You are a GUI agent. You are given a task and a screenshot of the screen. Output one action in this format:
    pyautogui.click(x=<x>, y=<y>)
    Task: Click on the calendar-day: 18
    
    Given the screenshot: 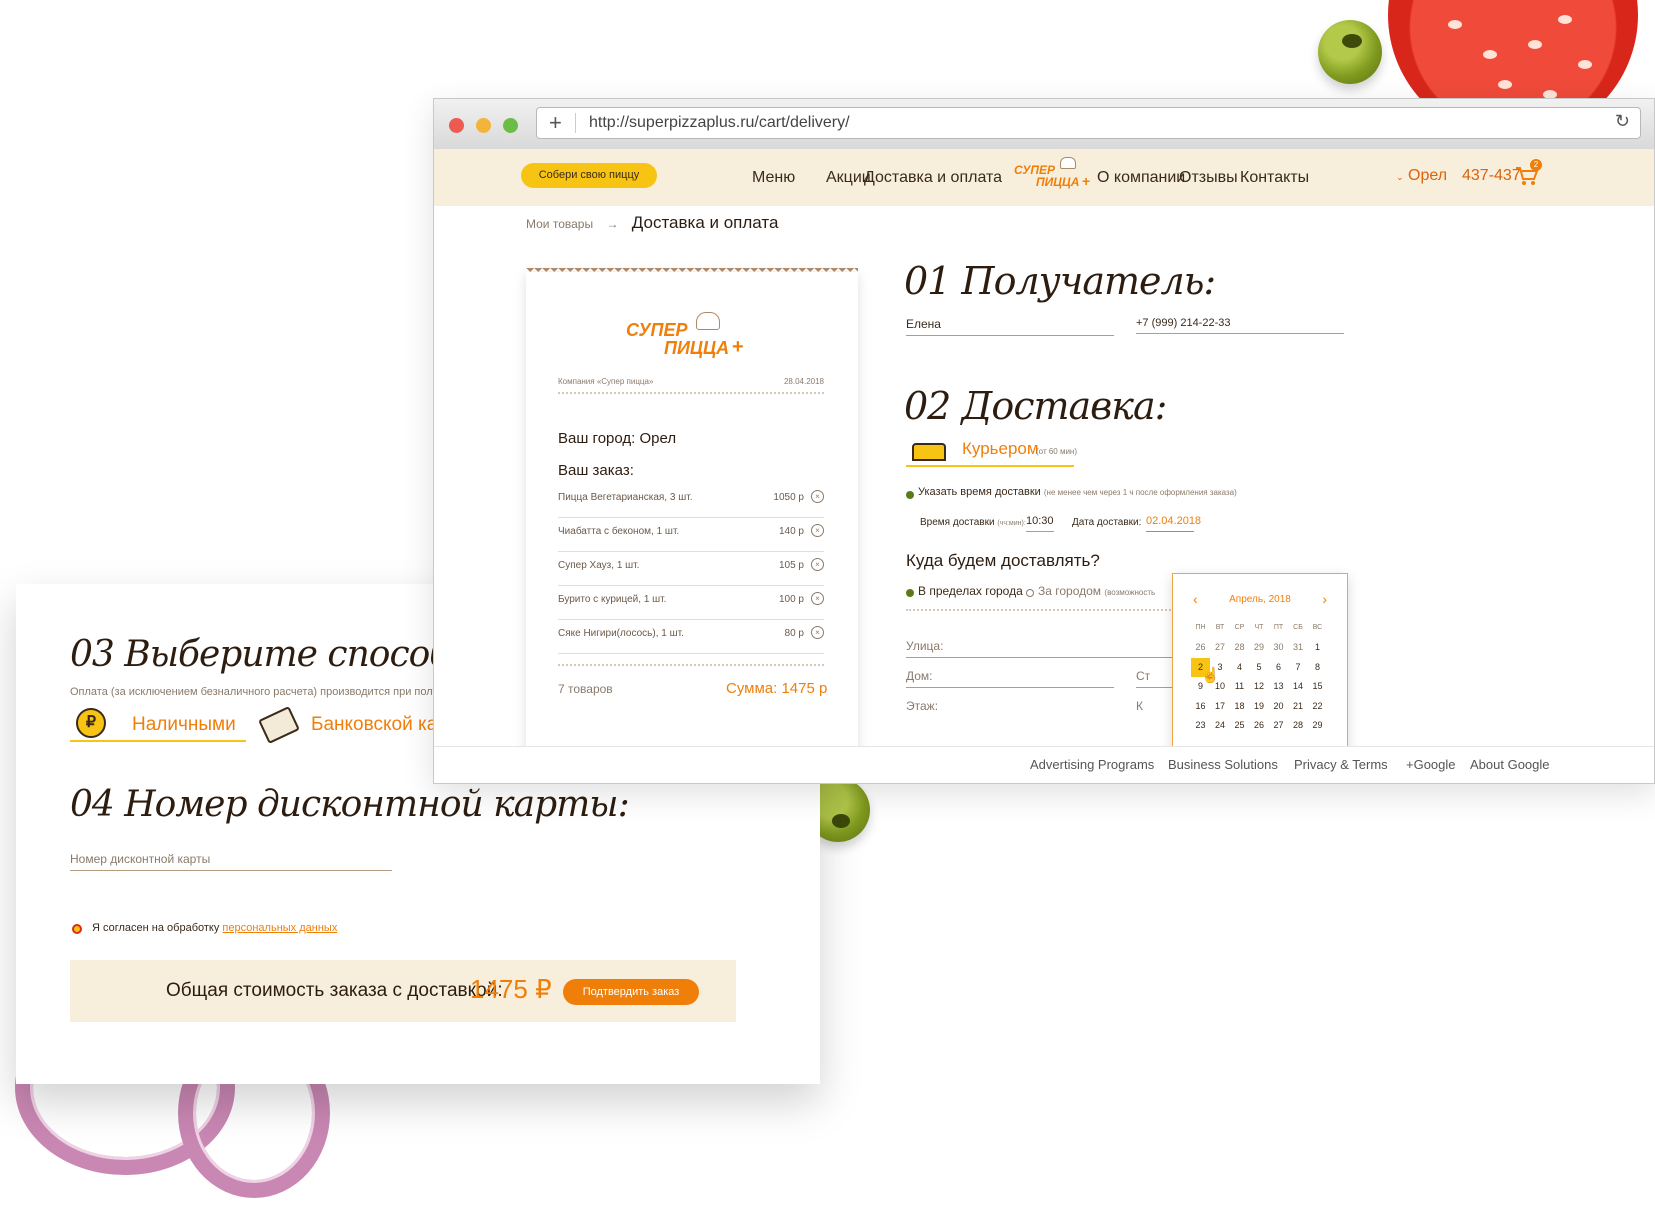 What is the action you would take?
    pyautogui.click(x=1239, y=706)
    